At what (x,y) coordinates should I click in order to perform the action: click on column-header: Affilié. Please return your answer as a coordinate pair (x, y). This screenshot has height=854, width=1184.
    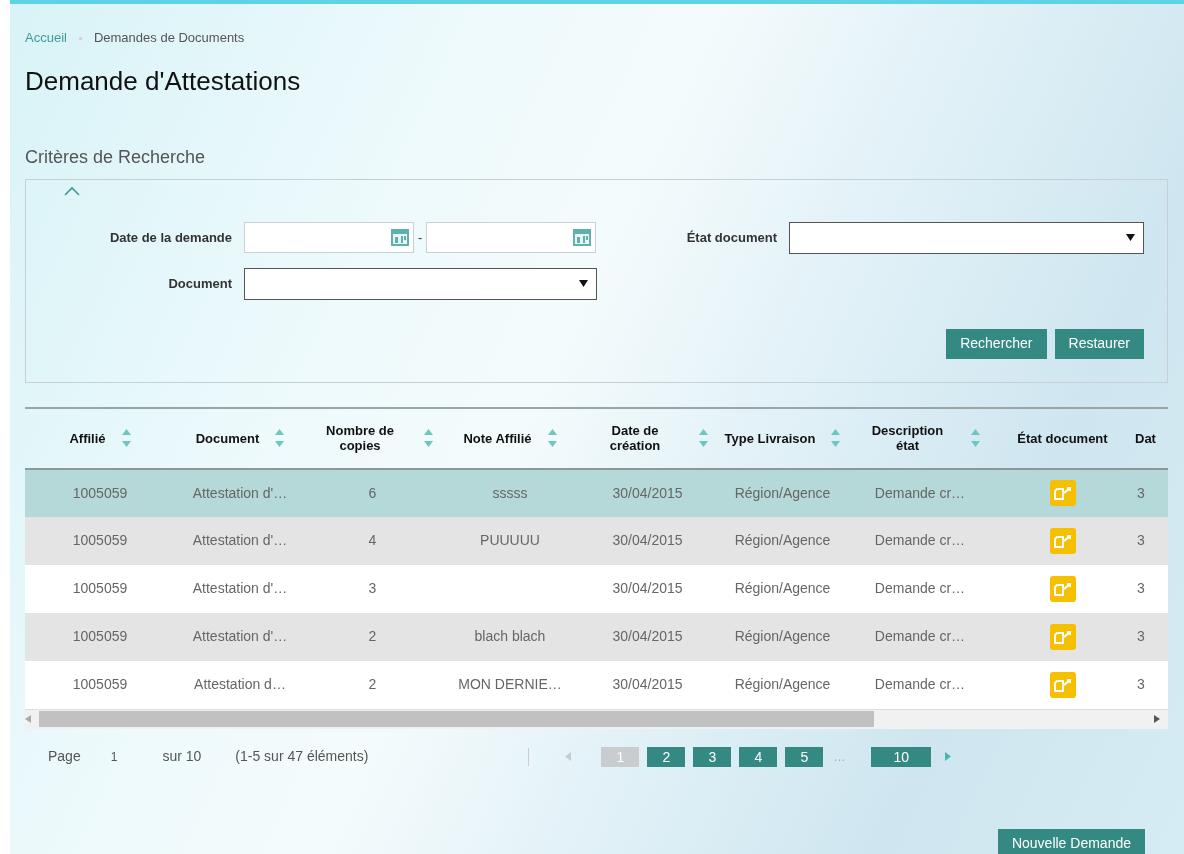
    Looking at the image, I should click on (87, 438).